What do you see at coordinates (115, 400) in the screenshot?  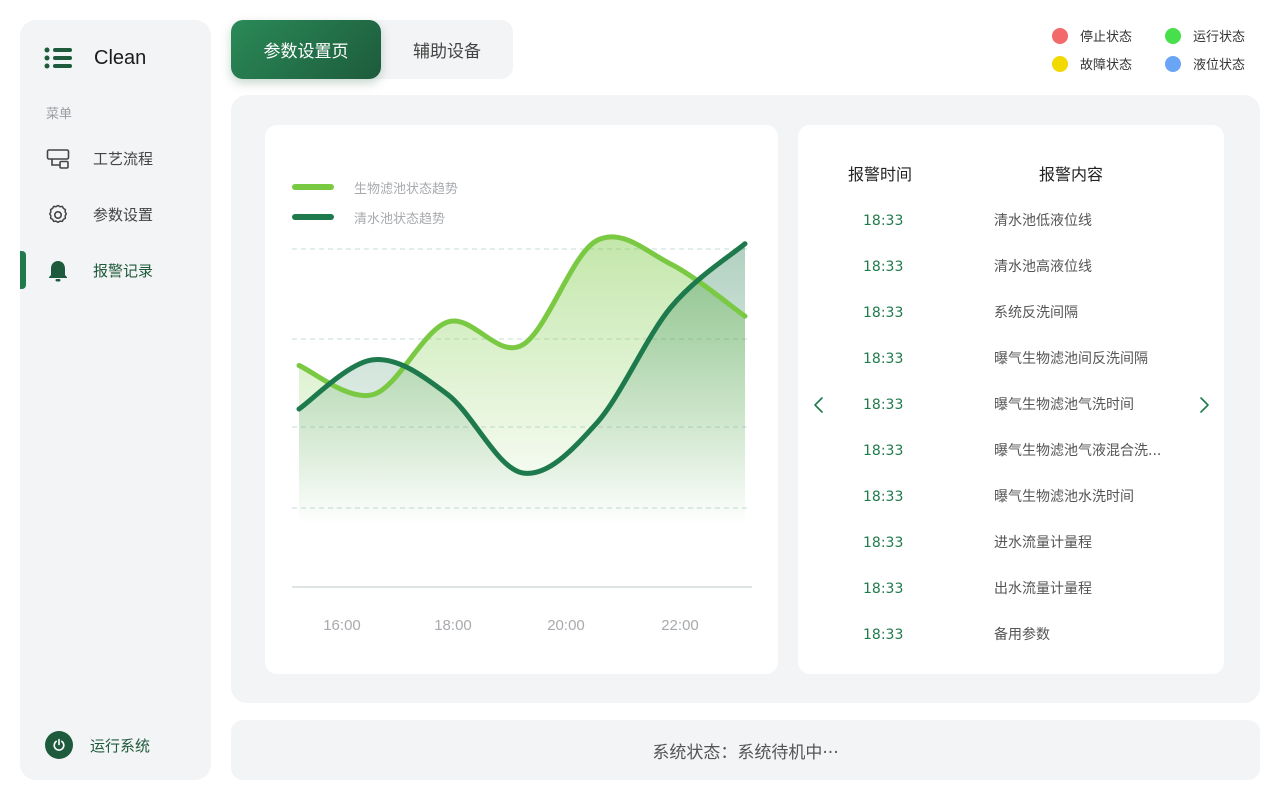 I see `sidebar: Clean 菜单 工艺流程 参数设置 报警记录 运行系统` at bounding box center [115, 400].